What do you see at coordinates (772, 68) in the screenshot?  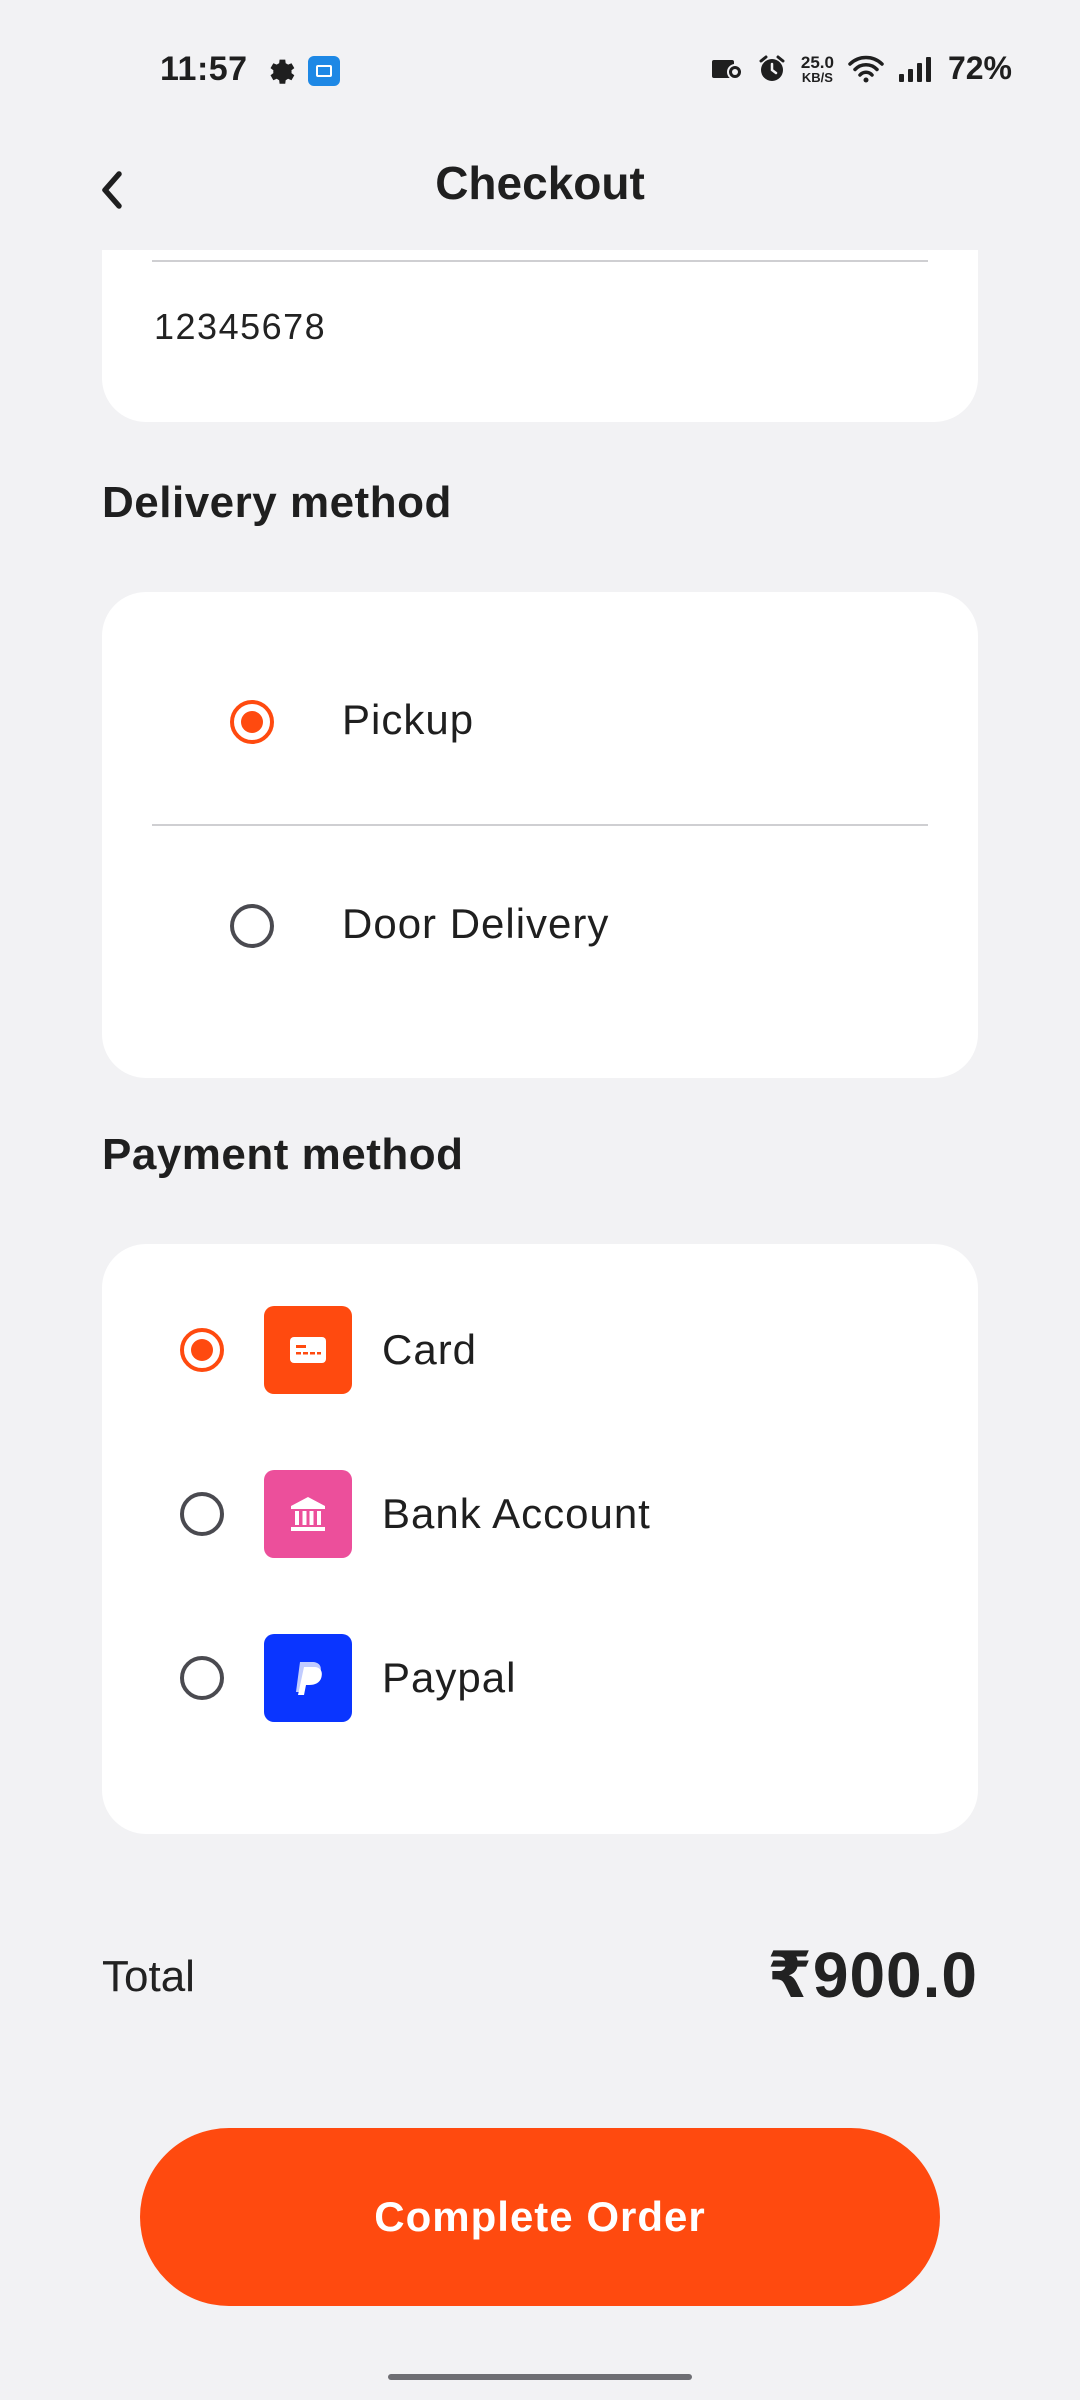 I see `alarm-icon` at bounding box center [772, 68].